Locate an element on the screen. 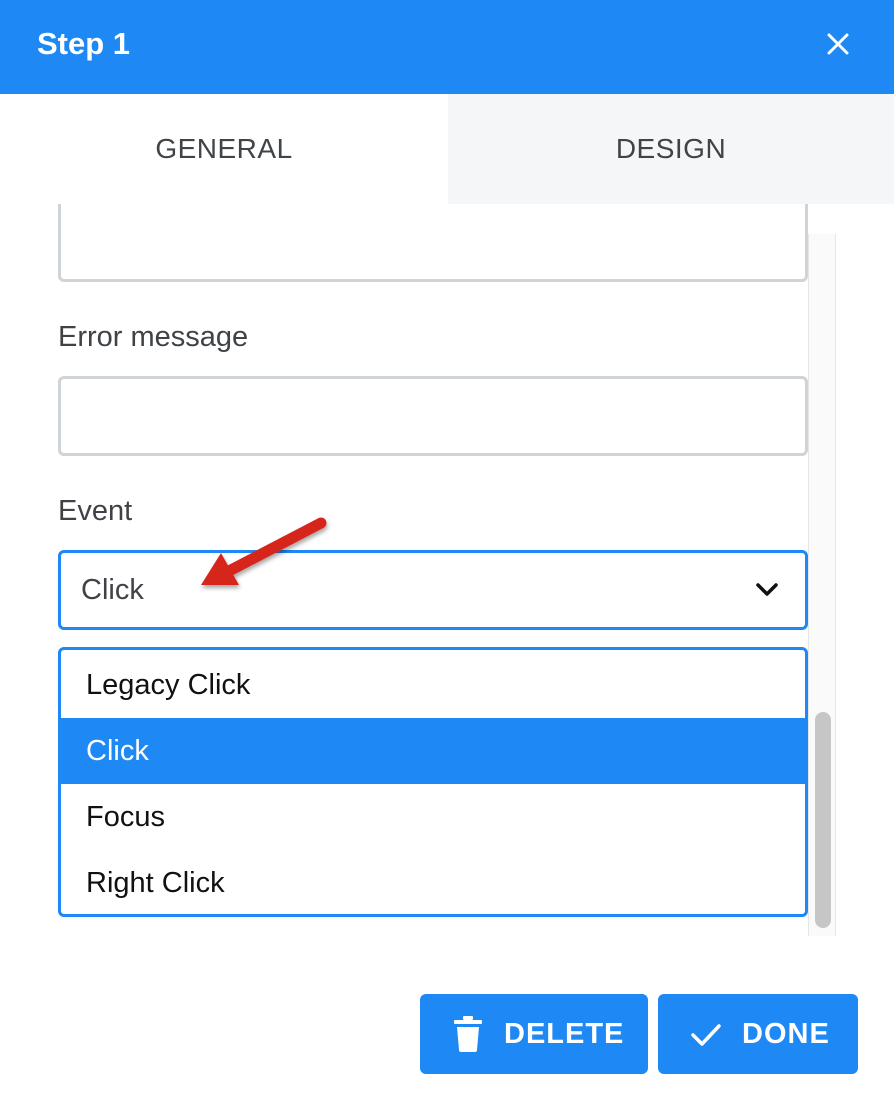 The width and height of the screenshot is (894, 1112). event-option-legacy-click: Legacy Click is located at coordinates (433, 685).